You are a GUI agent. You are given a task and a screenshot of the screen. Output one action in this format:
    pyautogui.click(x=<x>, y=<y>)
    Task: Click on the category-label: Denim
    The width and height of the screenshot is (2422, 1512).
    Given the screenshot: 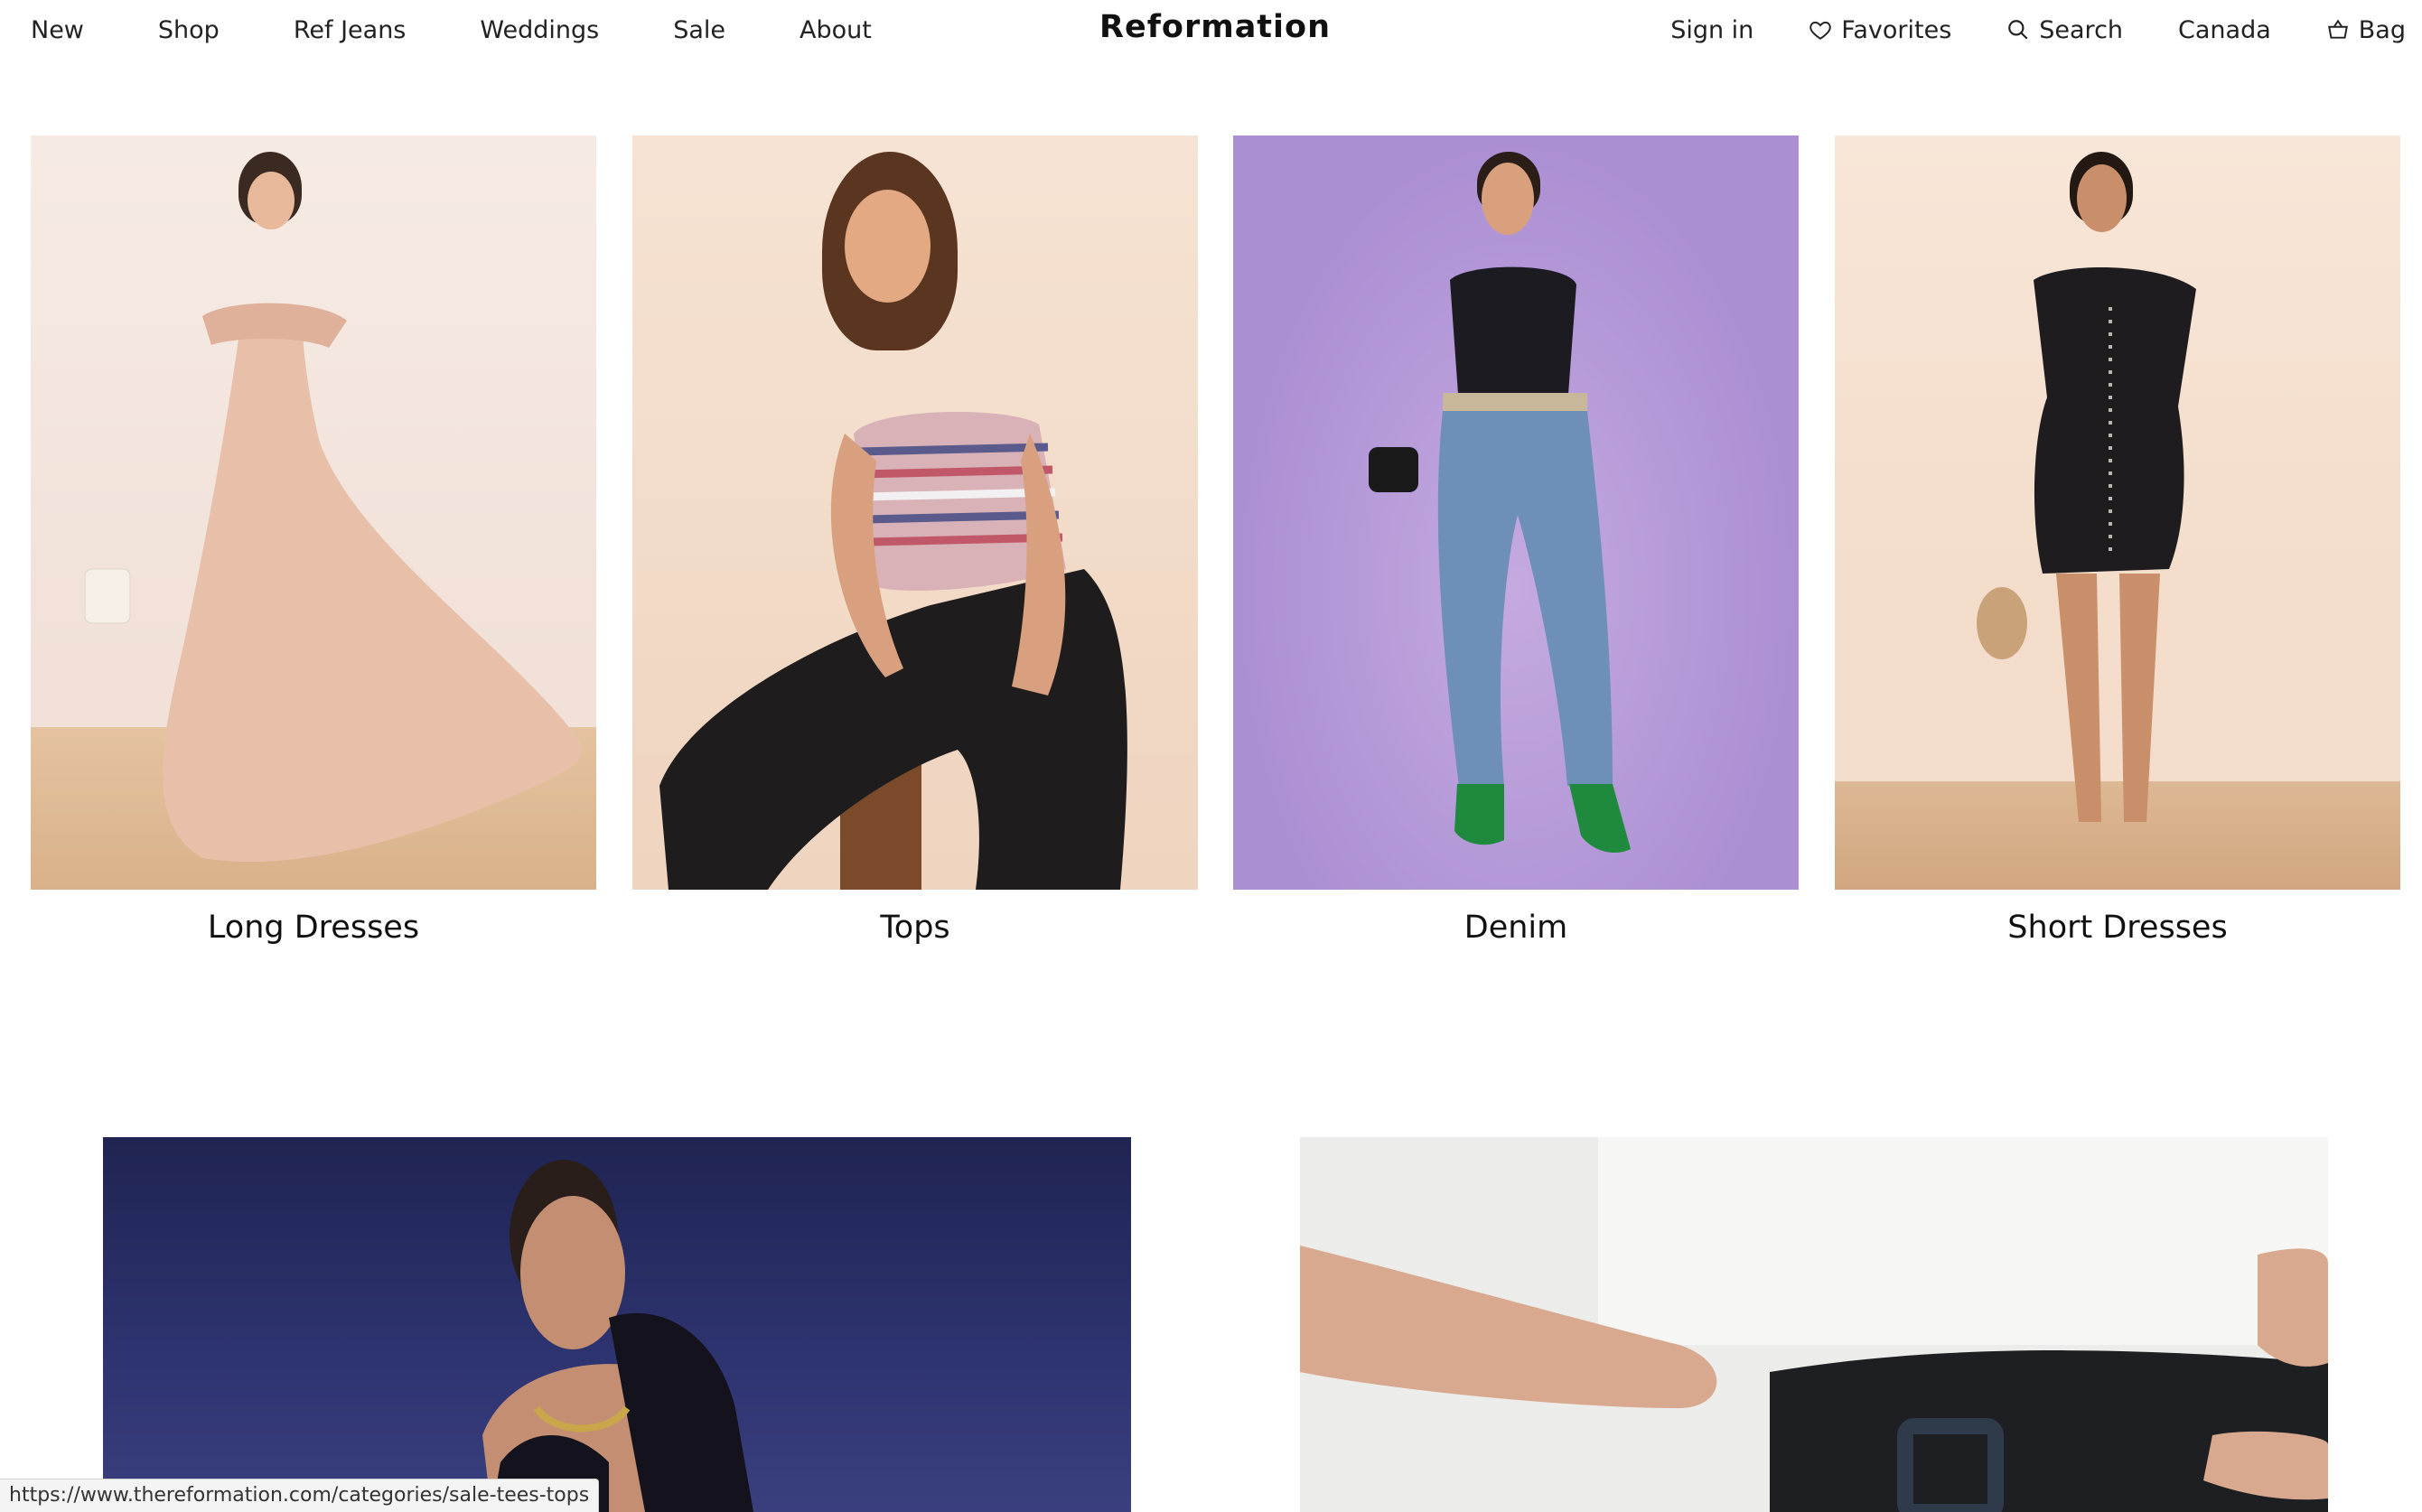 What is the action you would take?
    pyautogui.click(x=1515, y=928)
    